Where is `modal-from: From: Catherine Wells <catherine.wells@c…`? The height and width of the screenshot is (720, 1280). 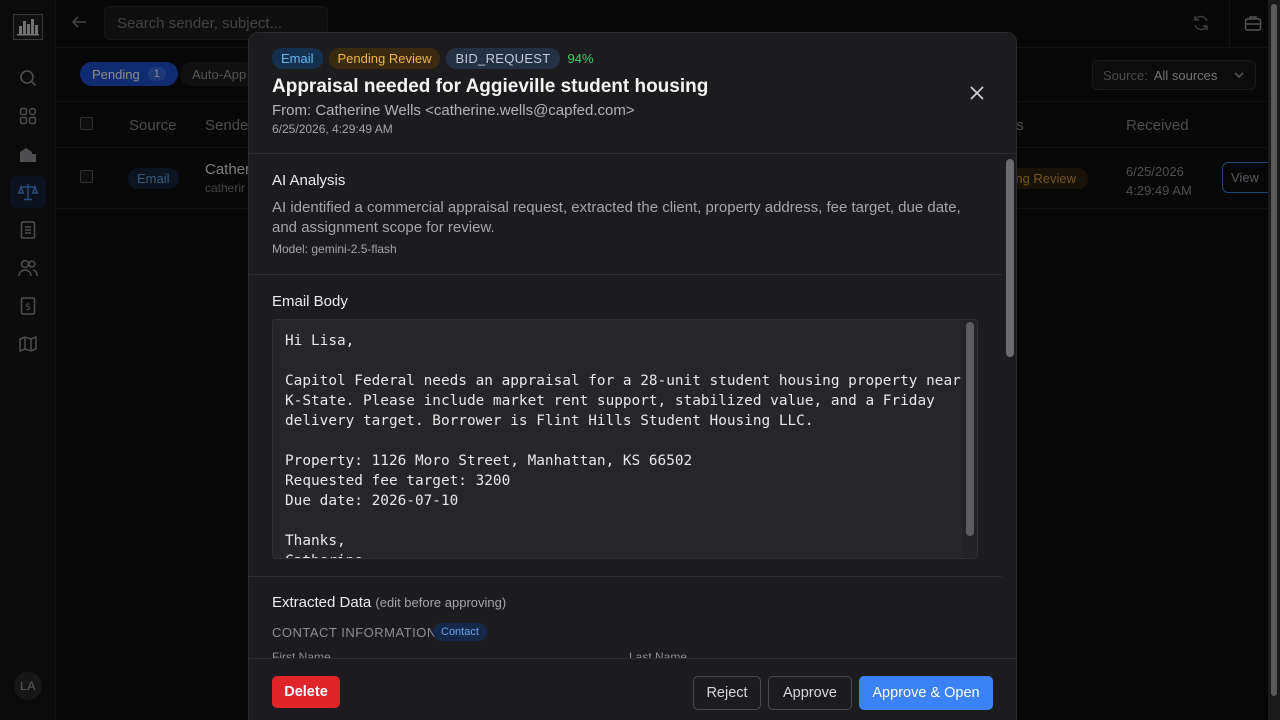 modal-from: From: Catherine Wells <catherine.wells@c… is located at coordinates (453, 110).